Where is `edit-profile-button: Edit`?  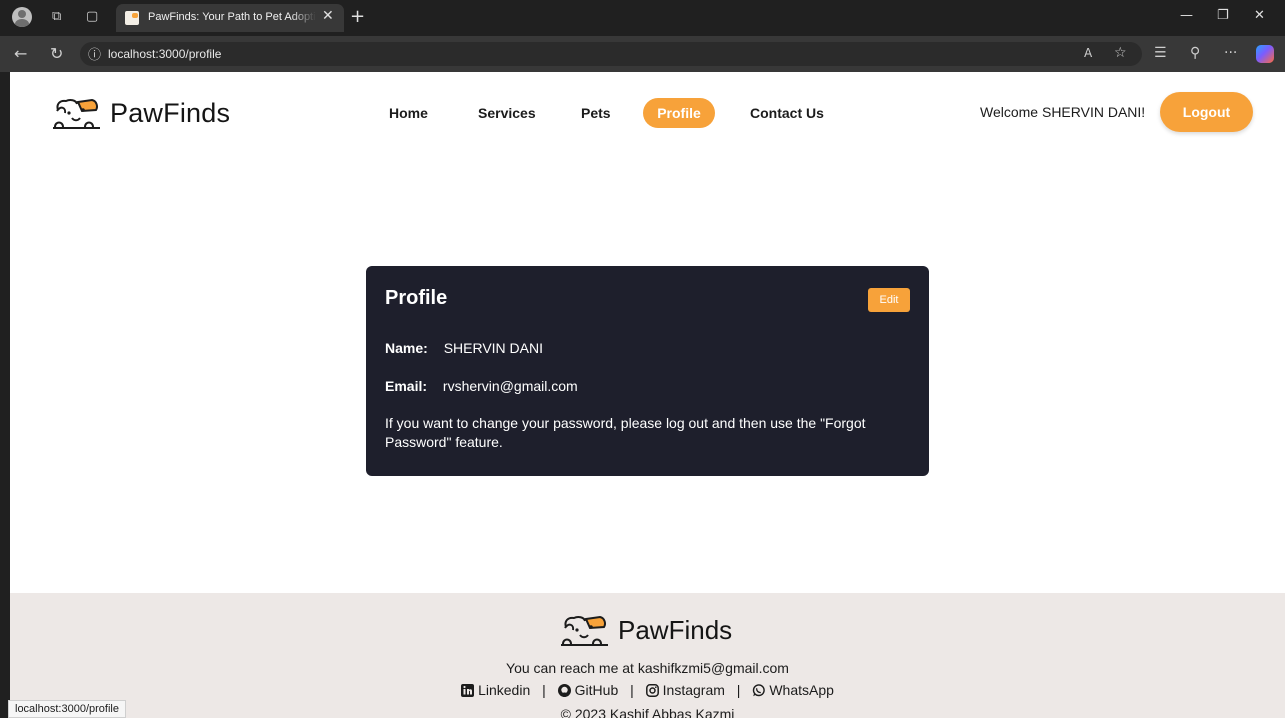 edit-profile-button: Edit is located at coordinates (889, 300).